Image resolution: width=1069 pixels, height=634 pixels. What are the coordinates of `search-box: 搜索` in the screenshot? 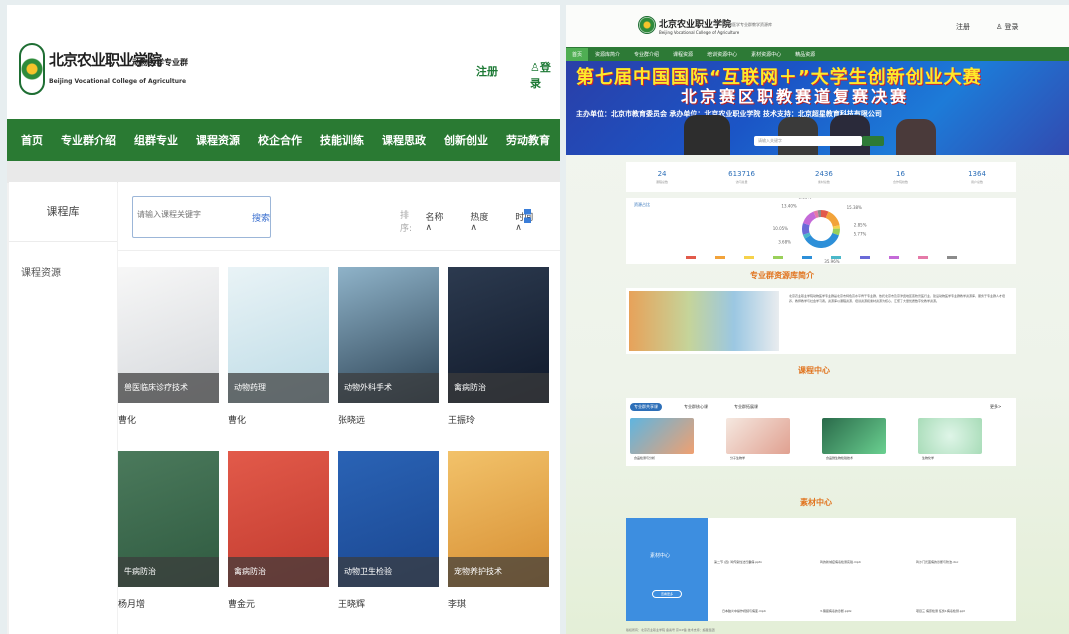 It's located at (201, 217).